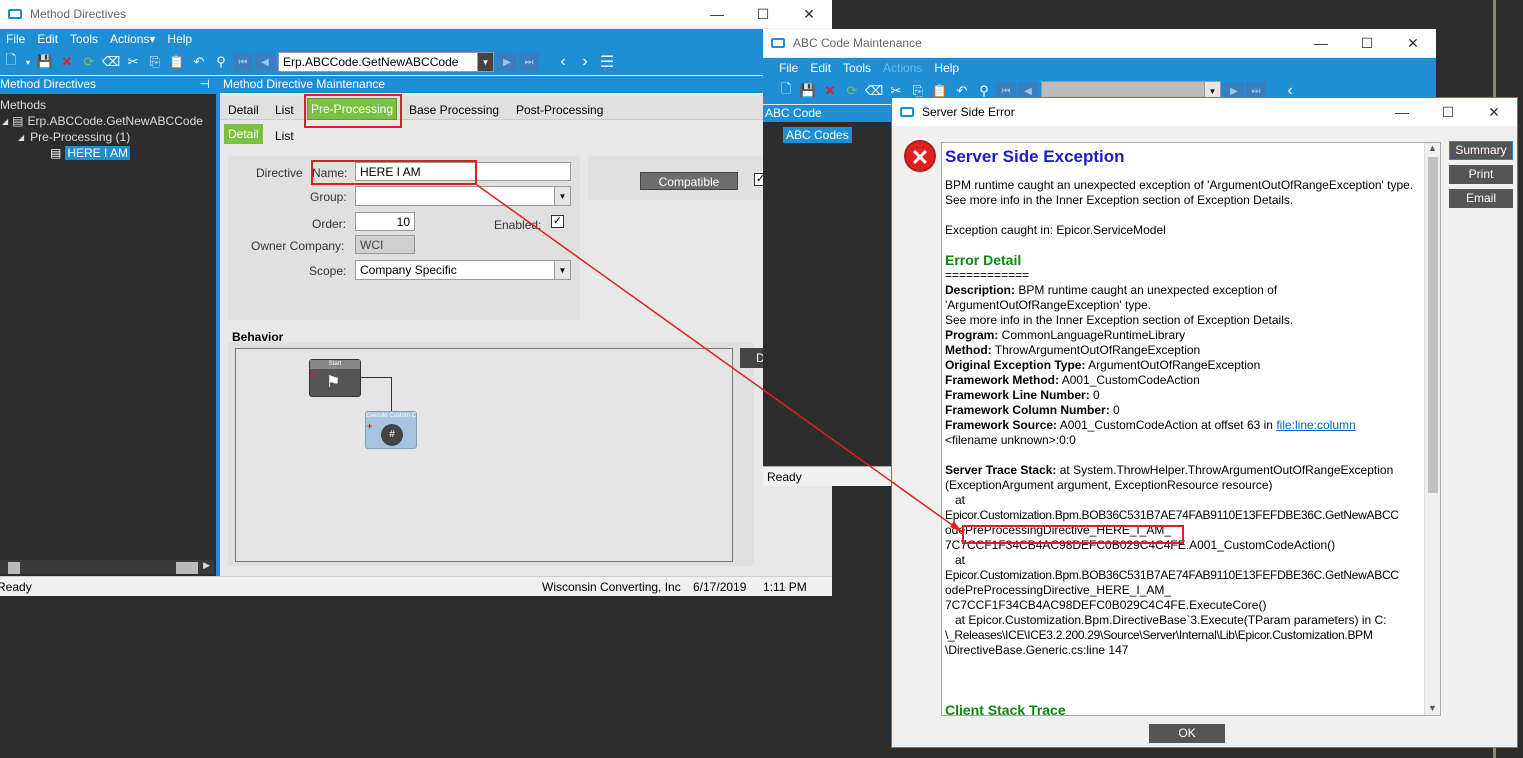 The width and height of the screenshot is (1523, 758). What do you see at coordinates (243, 110) in the screenshot?
I see `tab-detail: Detail` at bounding box center [243, 110].